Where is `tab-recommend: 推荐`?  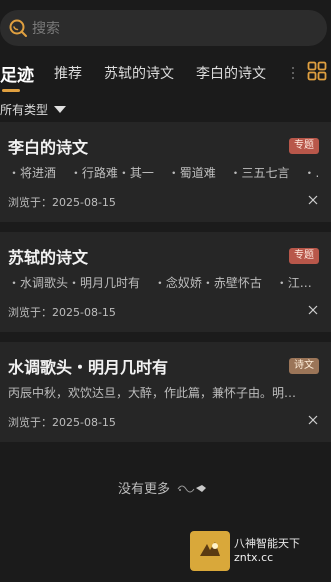 tab-recommend: 推荐 is located at coordinates (68, 73).